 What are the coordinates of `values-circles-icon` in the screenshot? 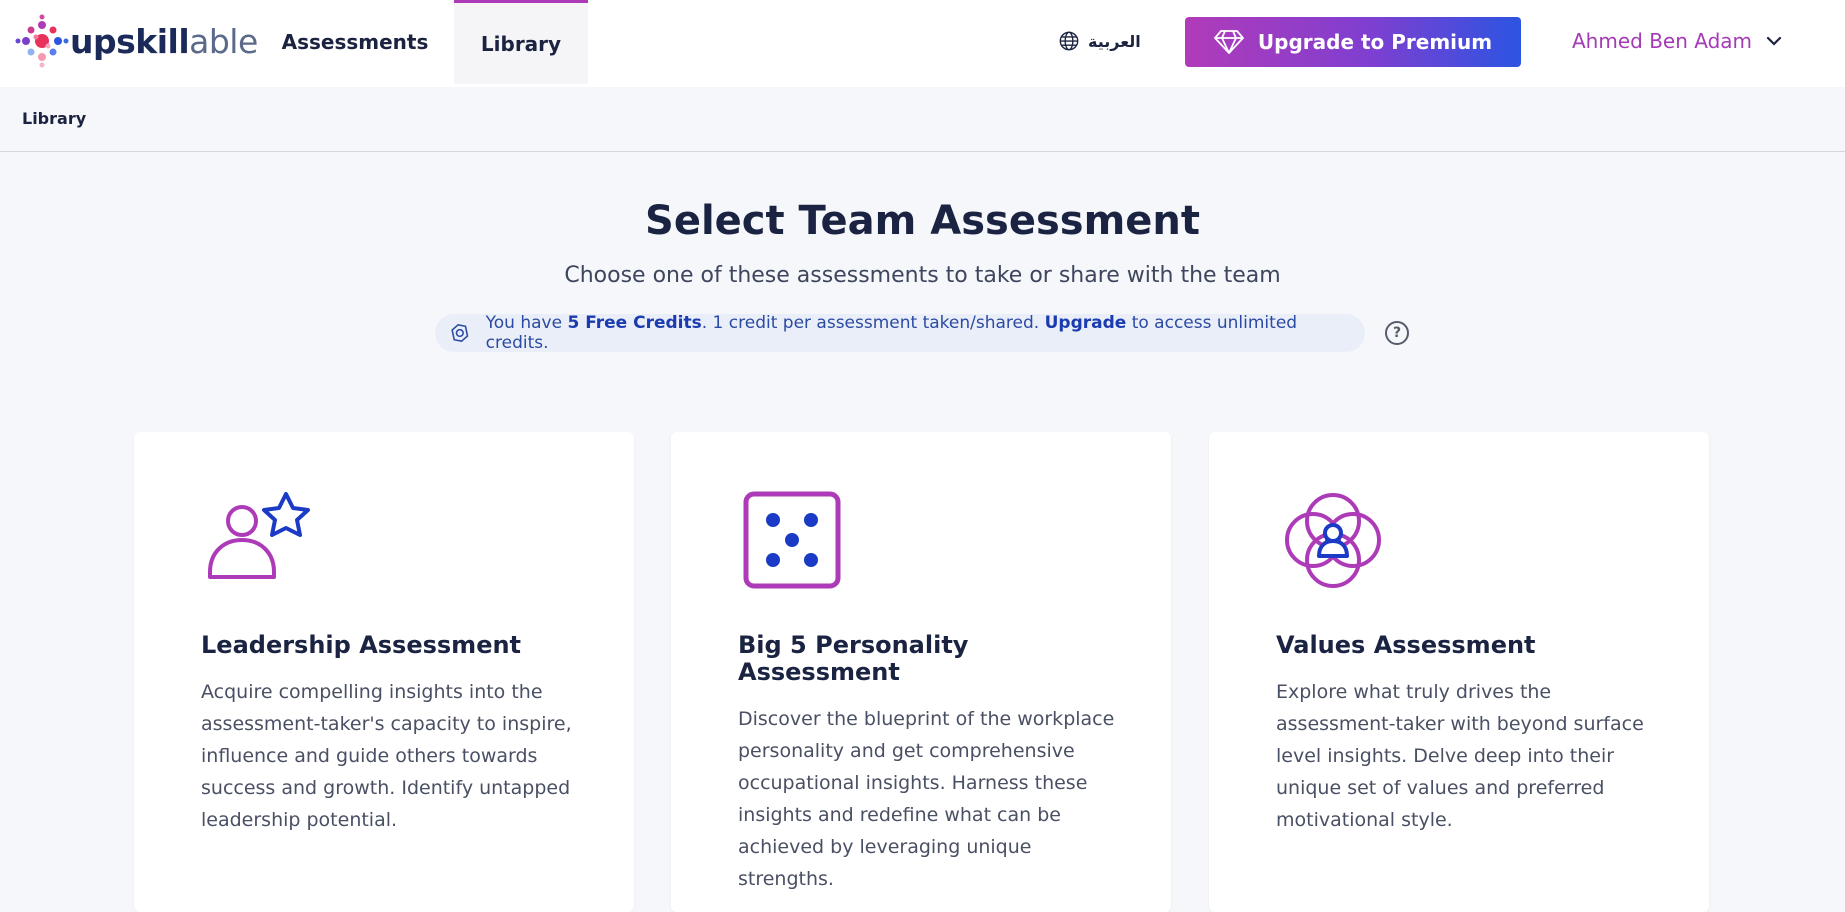 It's located at (1333, 540).